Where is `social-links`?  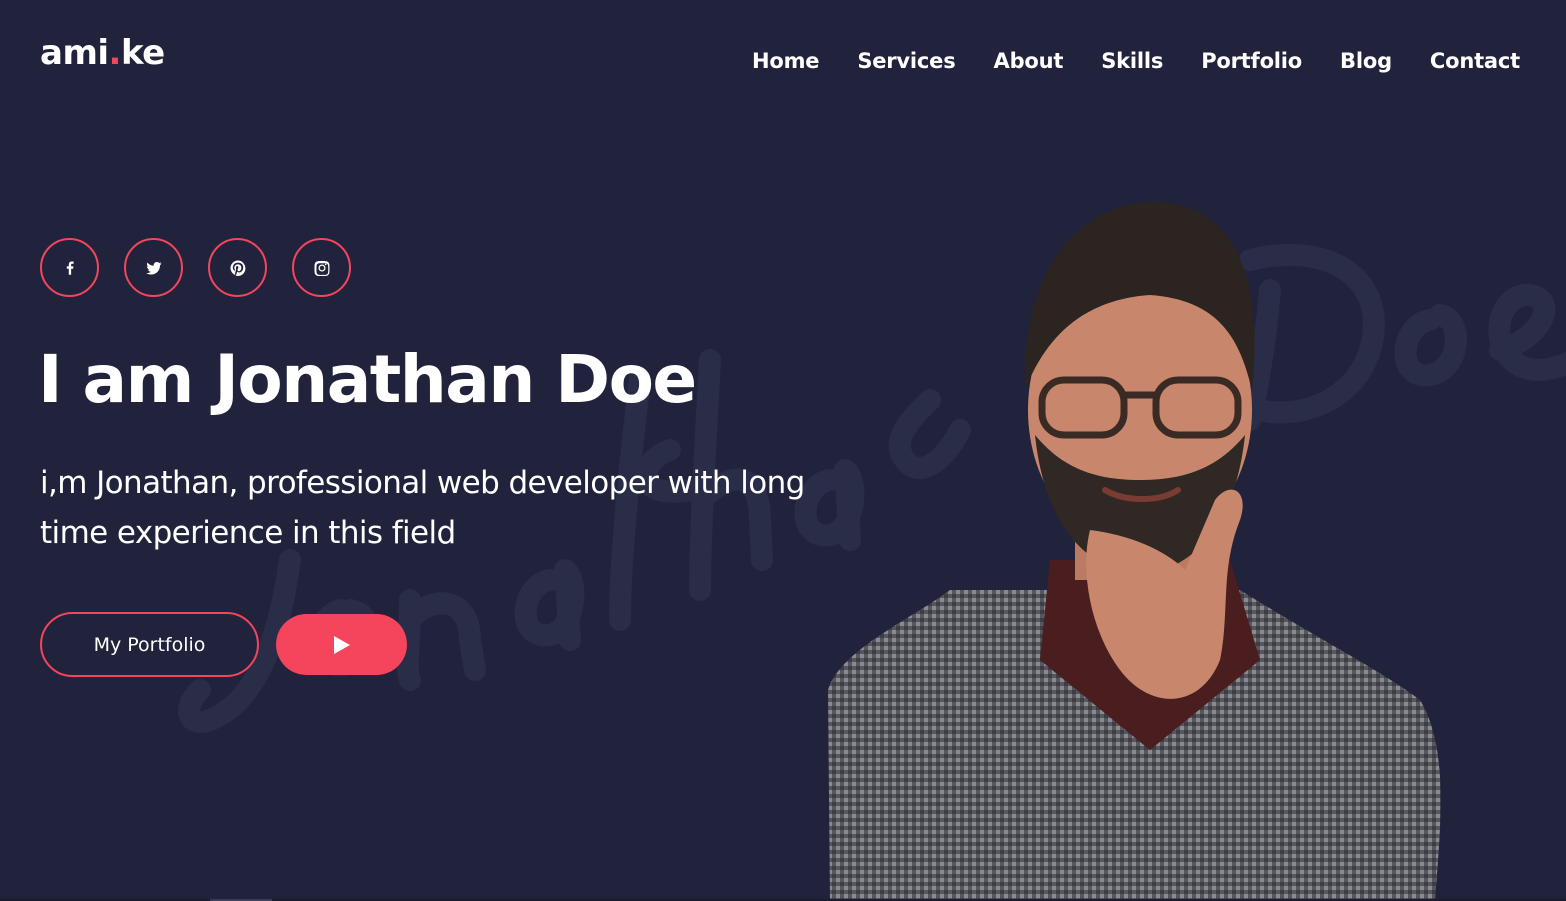 social-links is located at coordinates (195, 267).